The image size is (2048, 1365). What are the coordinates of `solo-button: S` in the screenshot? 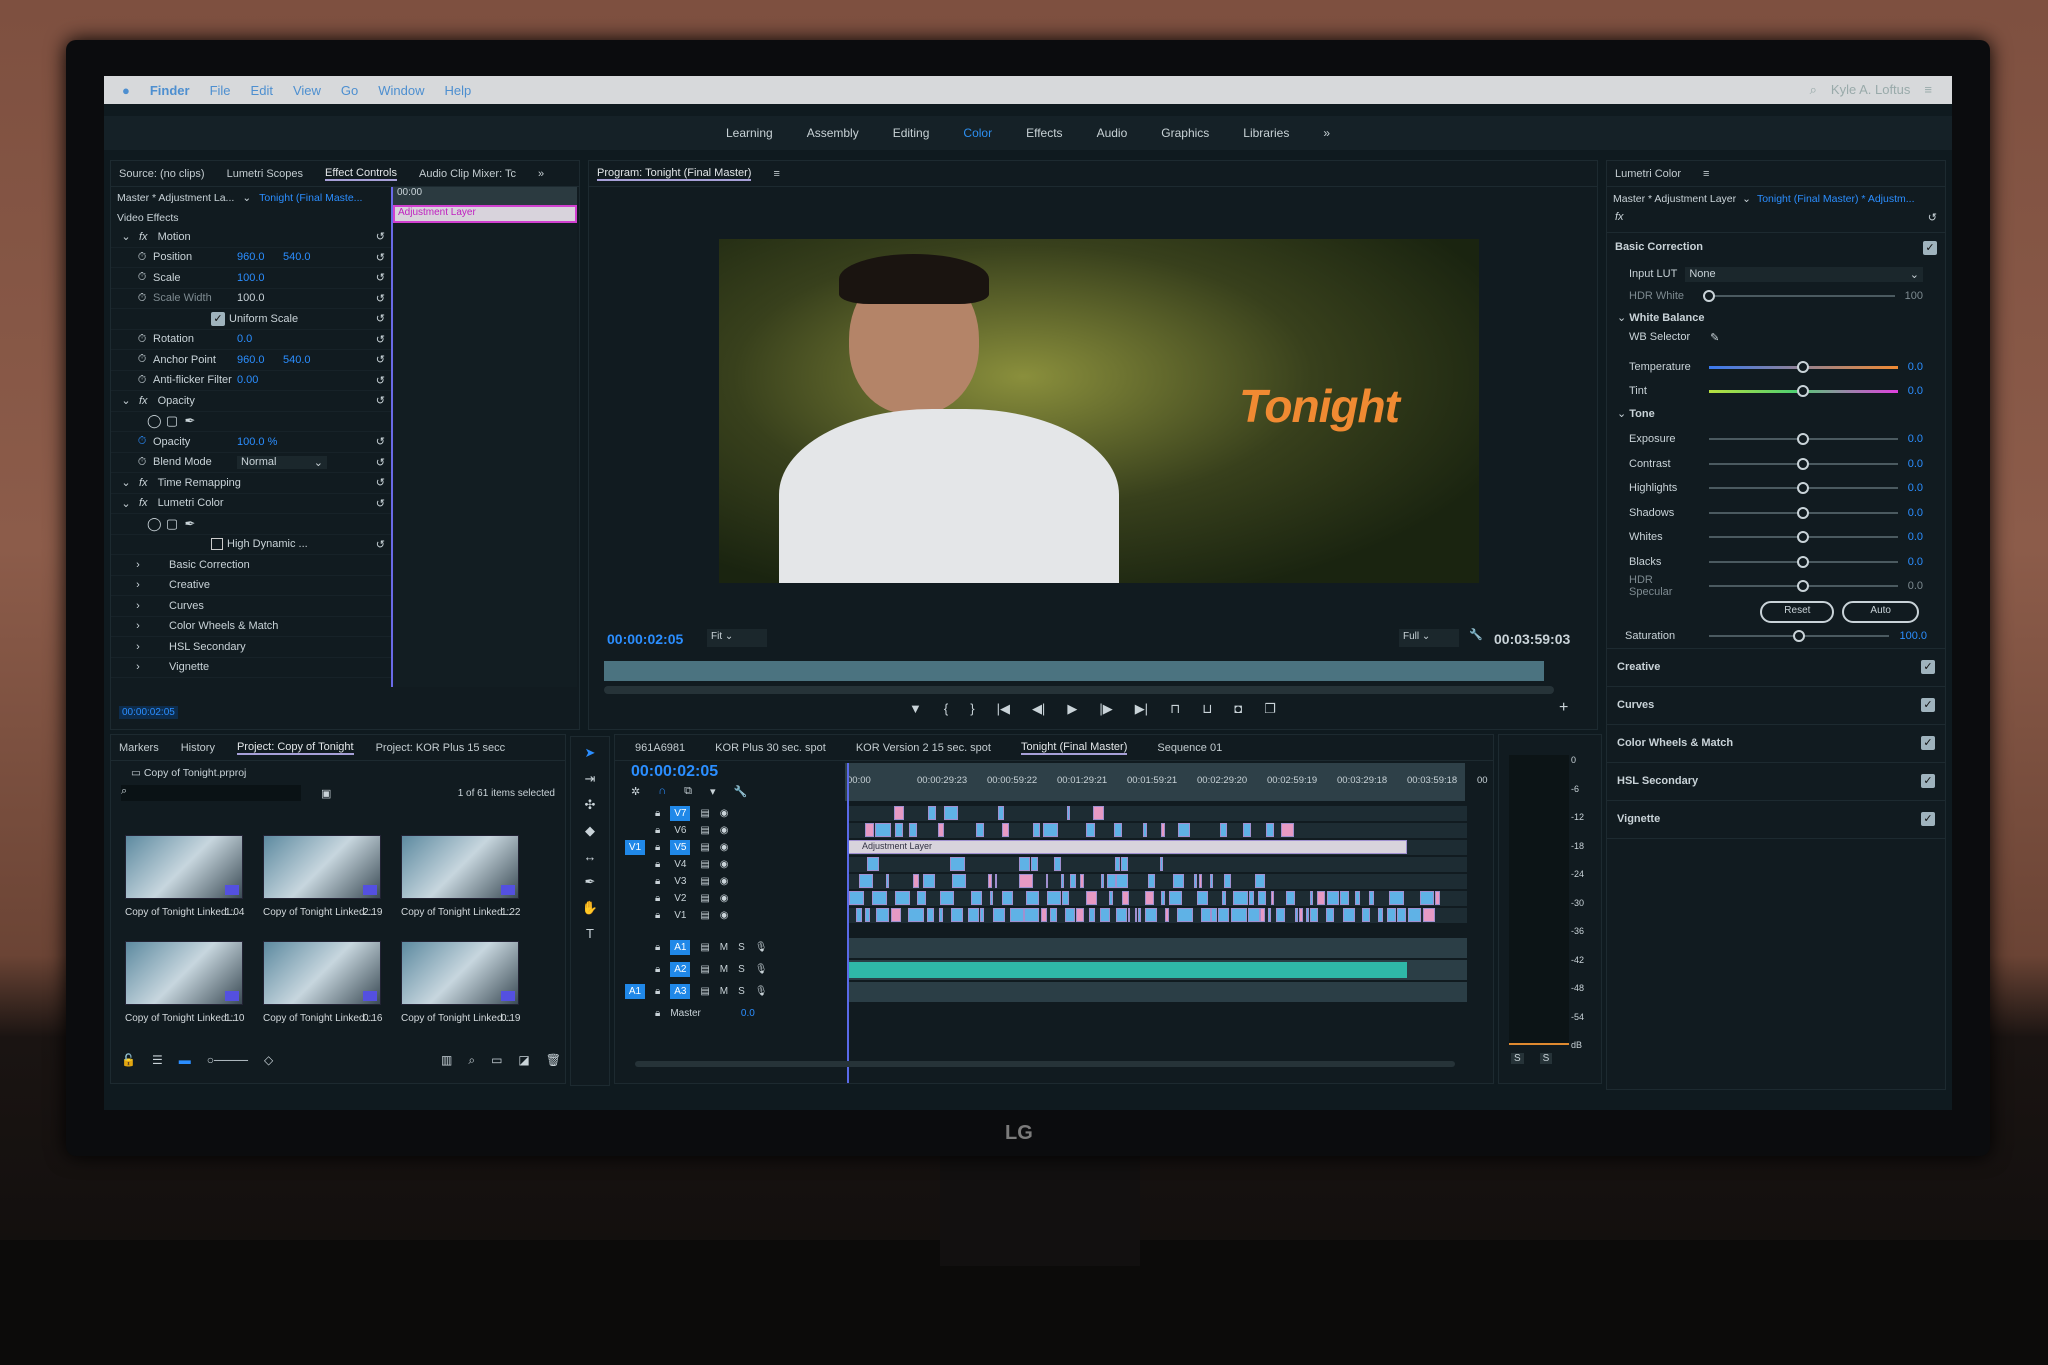 It's located at (741, 947).